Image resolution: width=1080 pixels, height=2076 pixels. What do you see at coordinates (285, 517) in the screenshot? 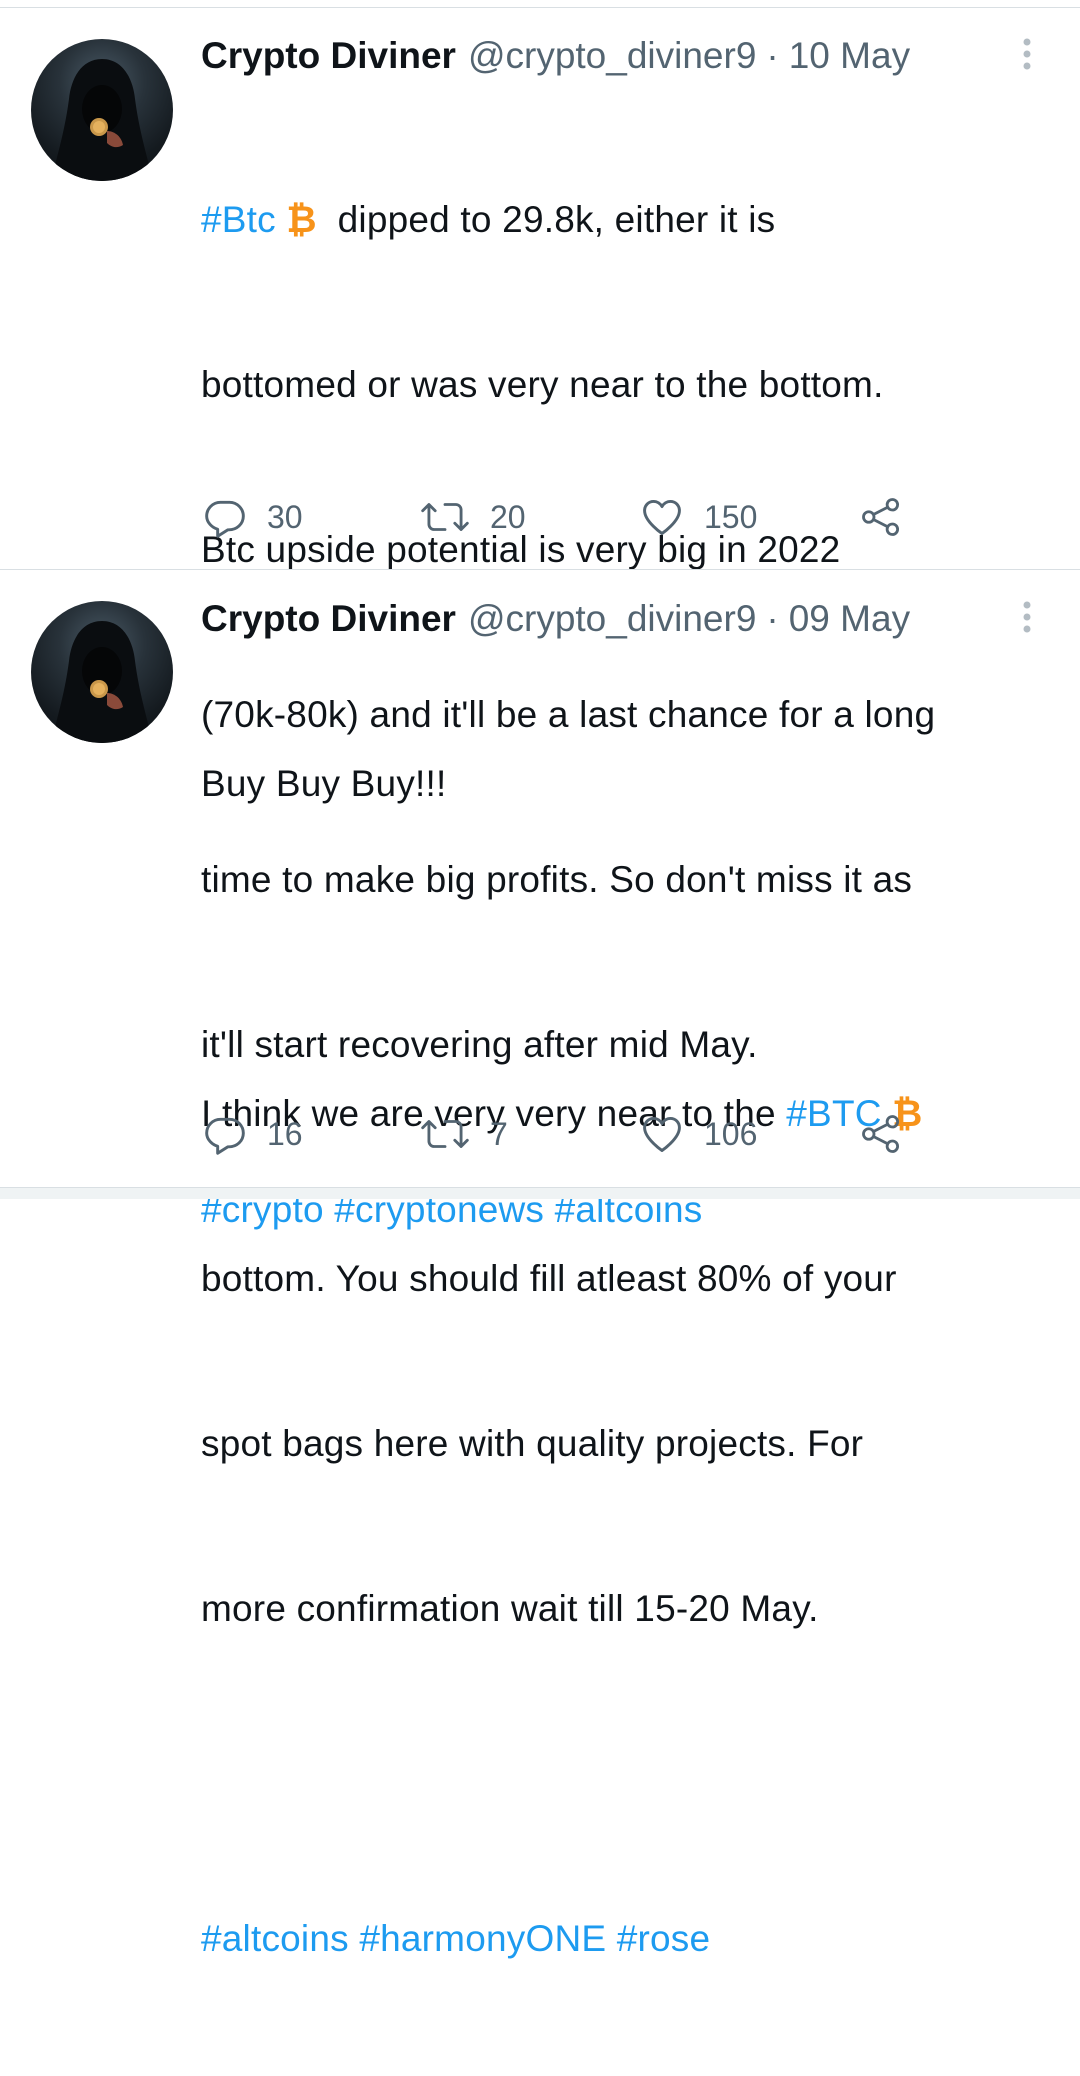
I see `reply-count: 30` at bounding box center [285, 517].